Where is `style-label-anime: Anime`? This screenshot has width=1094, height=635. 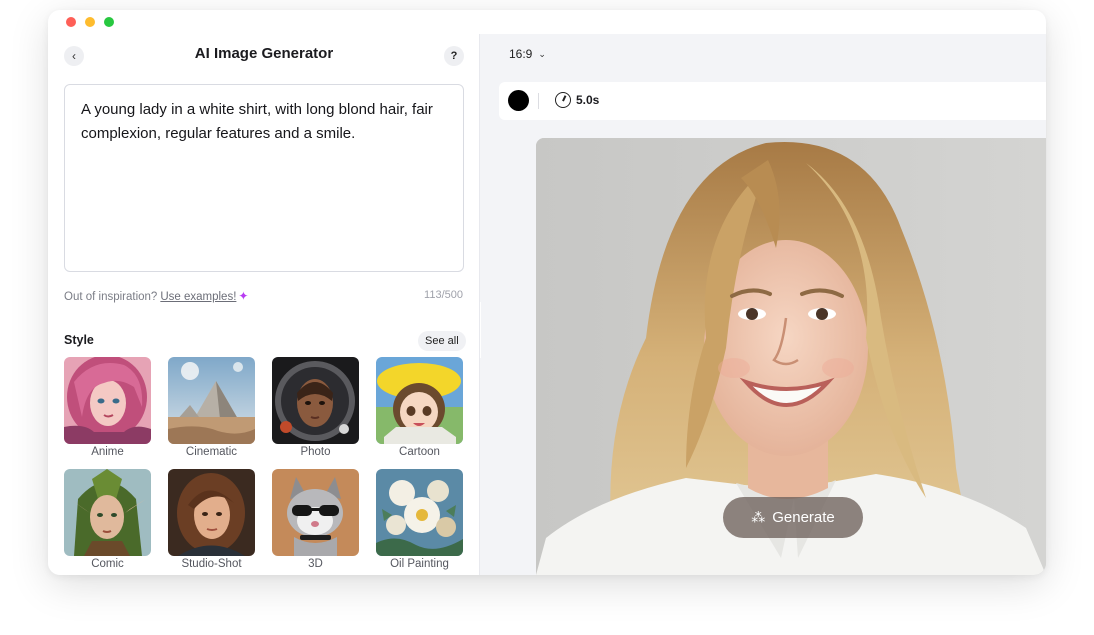 style-label-anime: Anime is located at coordinates (107, 452).